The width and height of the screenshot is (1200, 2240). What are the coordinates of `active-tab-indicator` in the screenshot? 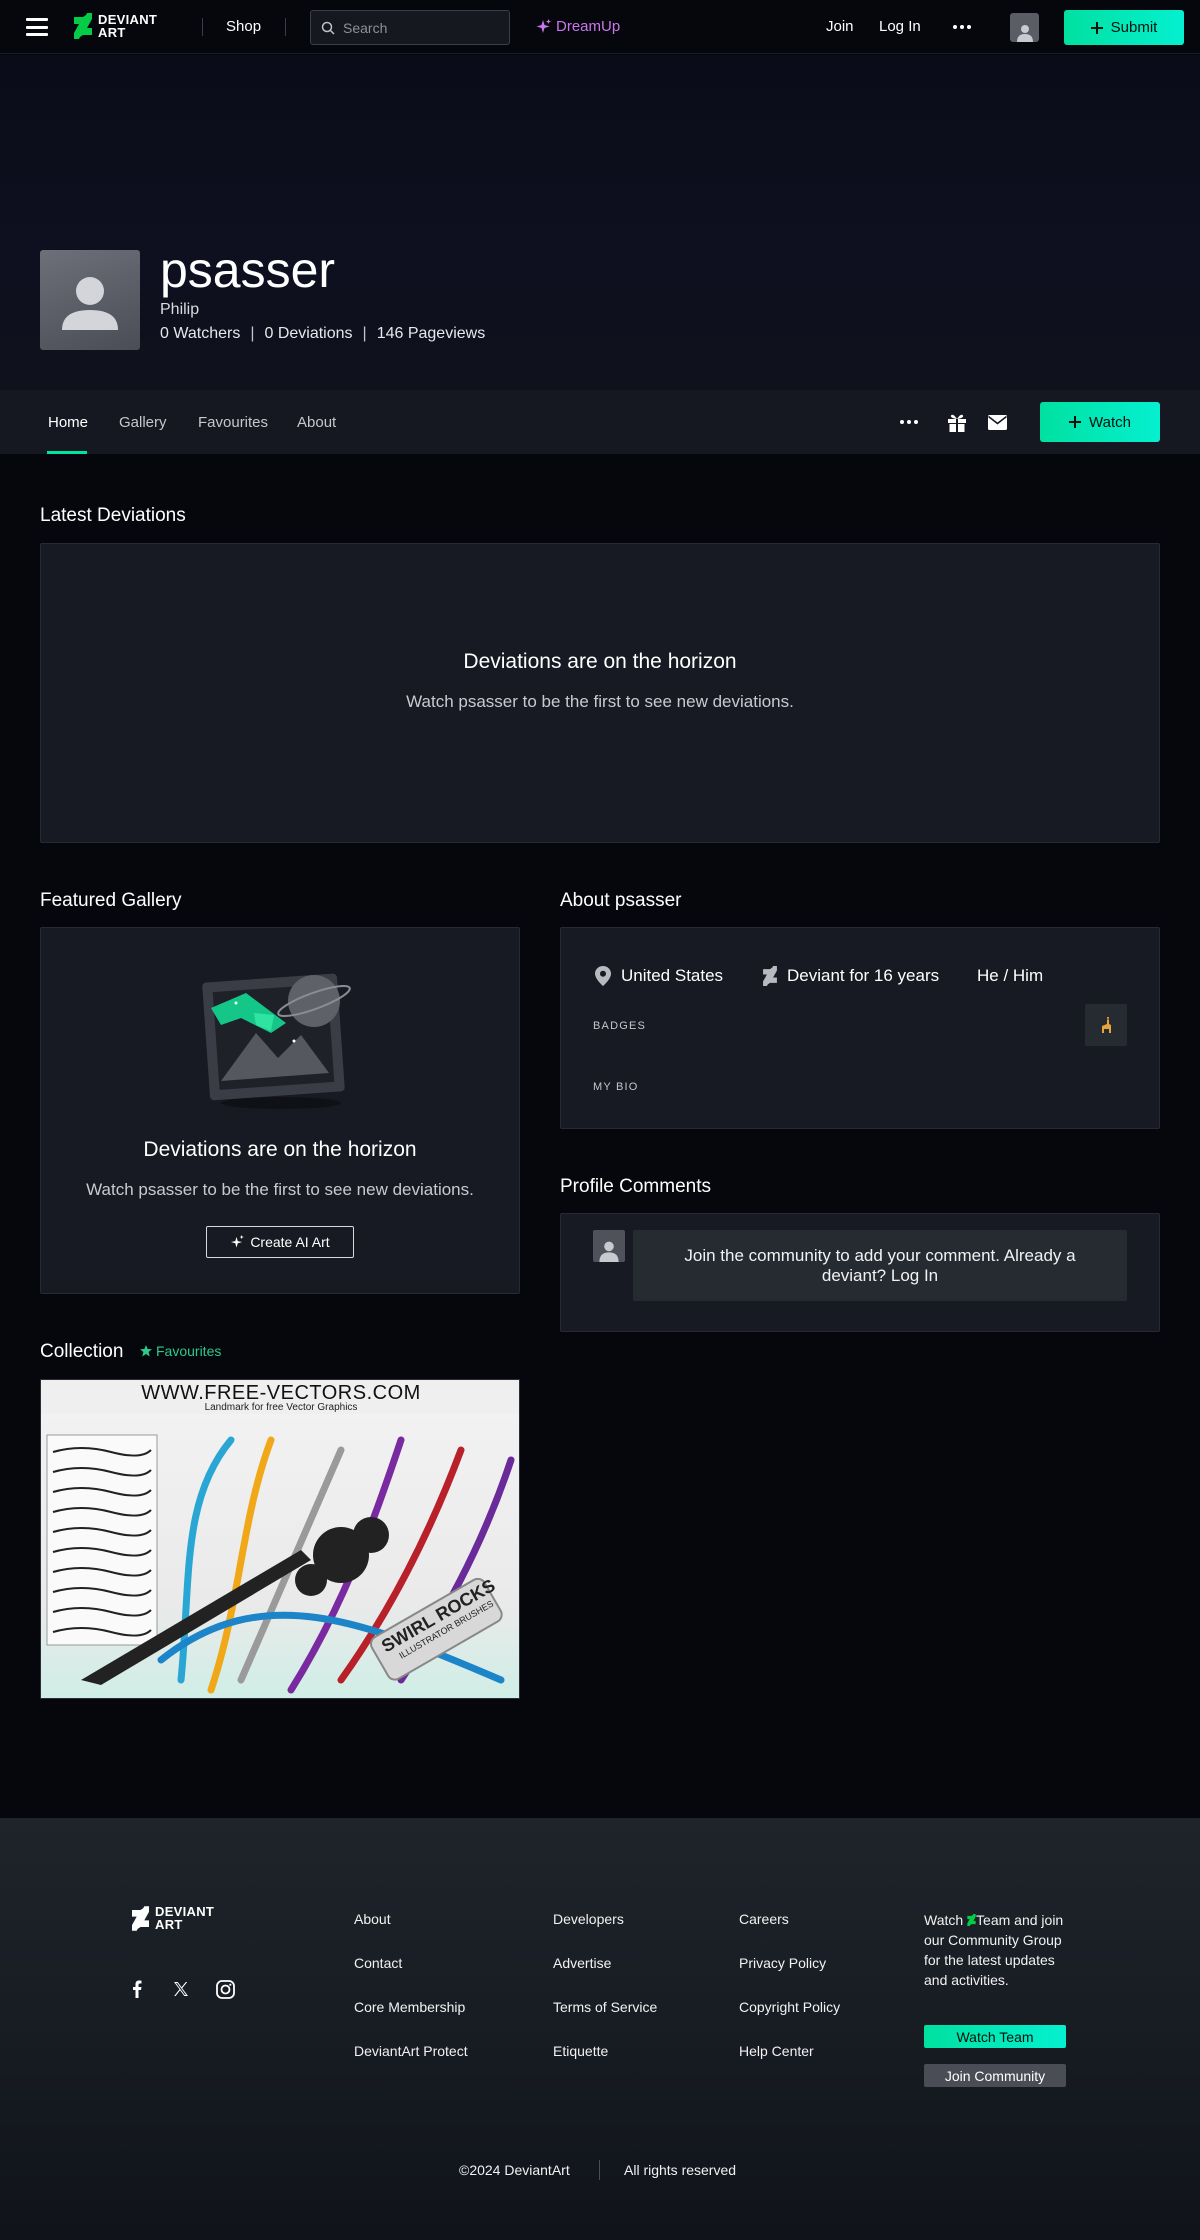 It's located at (67, 452).